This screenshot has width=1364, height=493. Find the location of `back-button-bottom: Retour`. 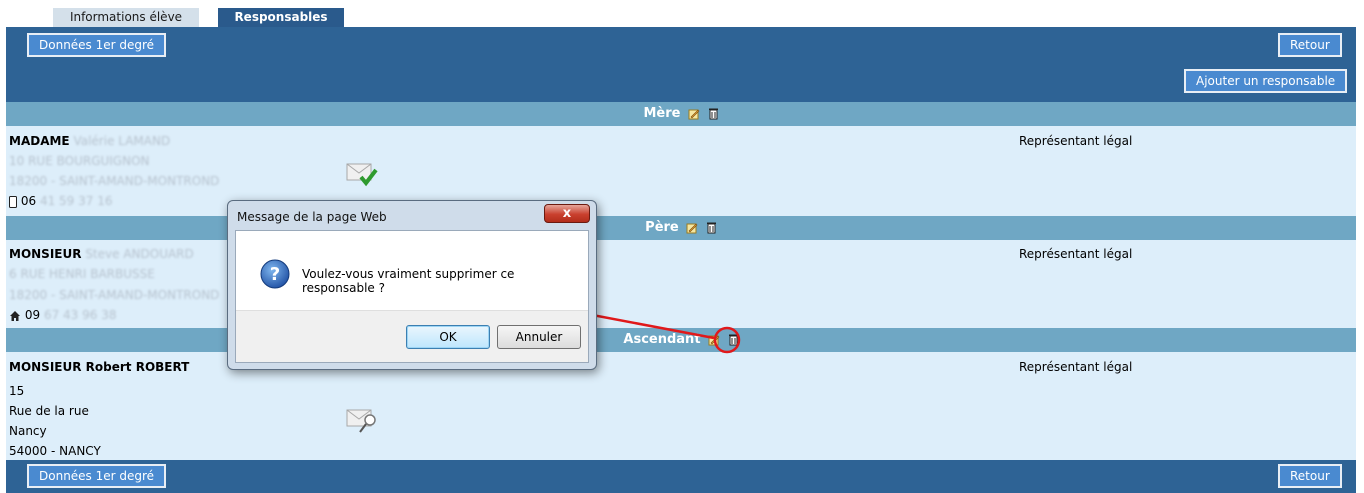

back-button-bottom: Retour is located at coordinates (1310, 476).